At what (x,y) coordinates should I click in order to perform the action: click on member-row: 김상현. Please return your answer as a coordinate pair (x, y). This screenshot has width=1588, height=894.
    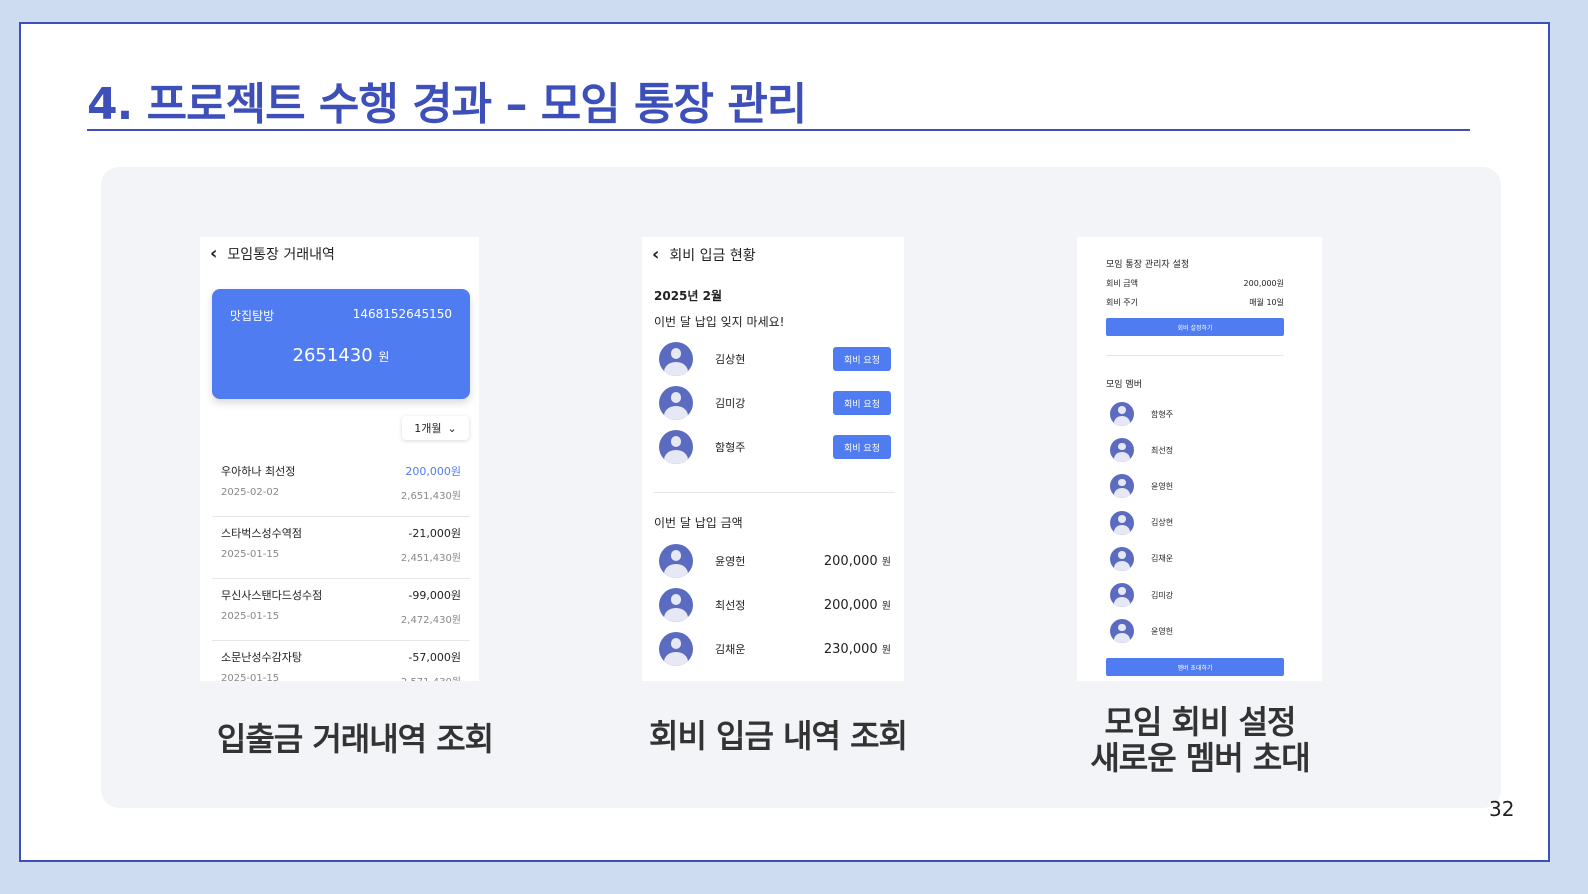
    Looking at the image, I should click on (1142, 522).